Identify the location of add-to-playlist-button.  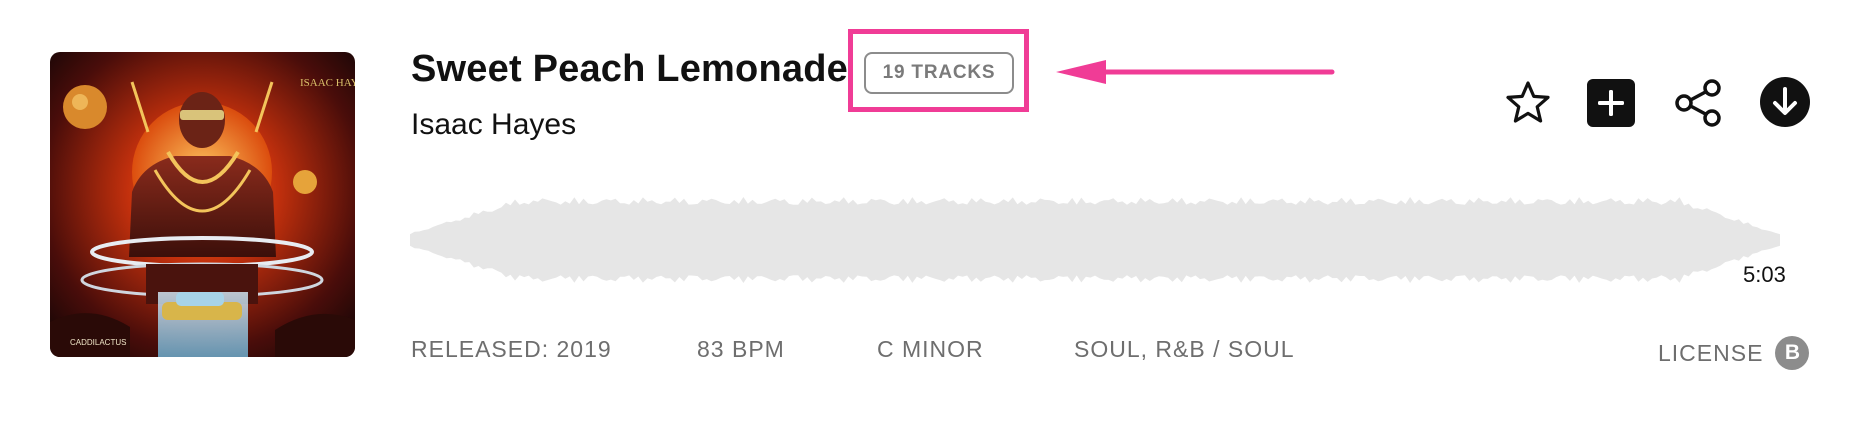
(1611, 103).